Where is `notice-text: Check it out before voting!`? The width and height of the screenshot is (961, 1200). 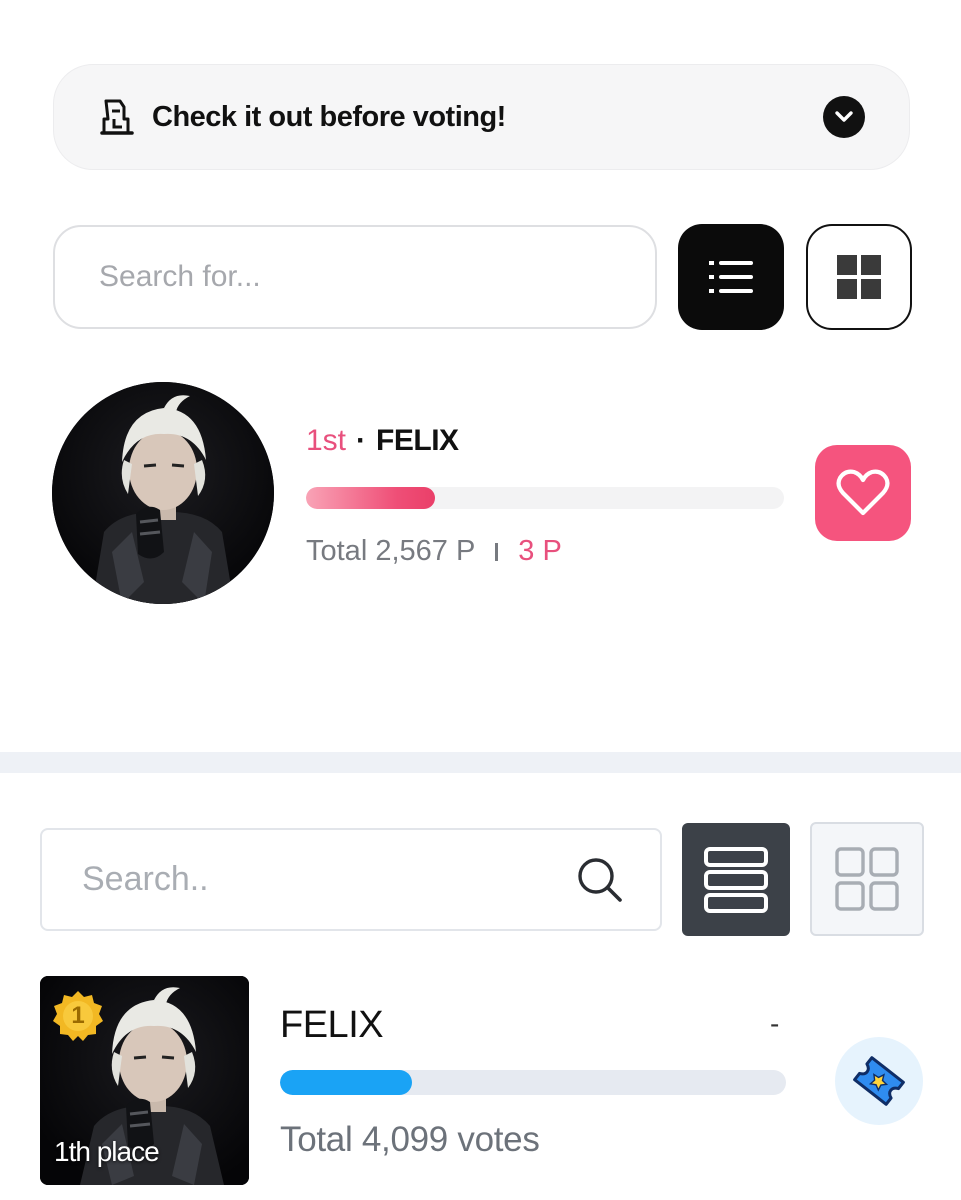 notice-text: Check it out before voting! is located at coordinates (329, 116).